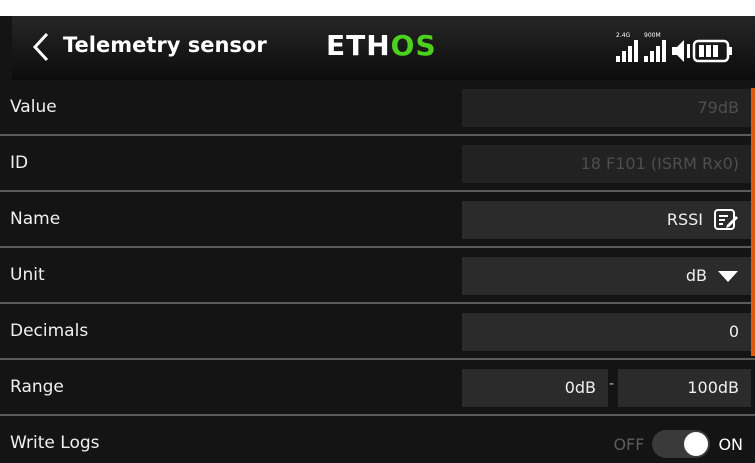 This screenshot has height=463, width=755. What do you see at coordinates (49, 331) in the screenshot?
I see `decimals-label: Decimals` at bounding box center [49, 331].